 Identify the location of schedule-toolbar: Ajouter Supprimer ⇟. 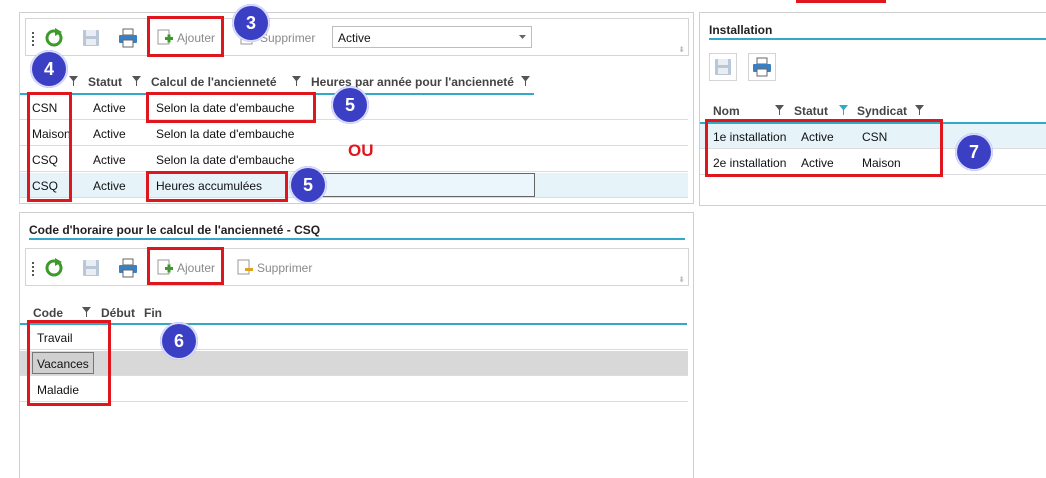
(357, 267).